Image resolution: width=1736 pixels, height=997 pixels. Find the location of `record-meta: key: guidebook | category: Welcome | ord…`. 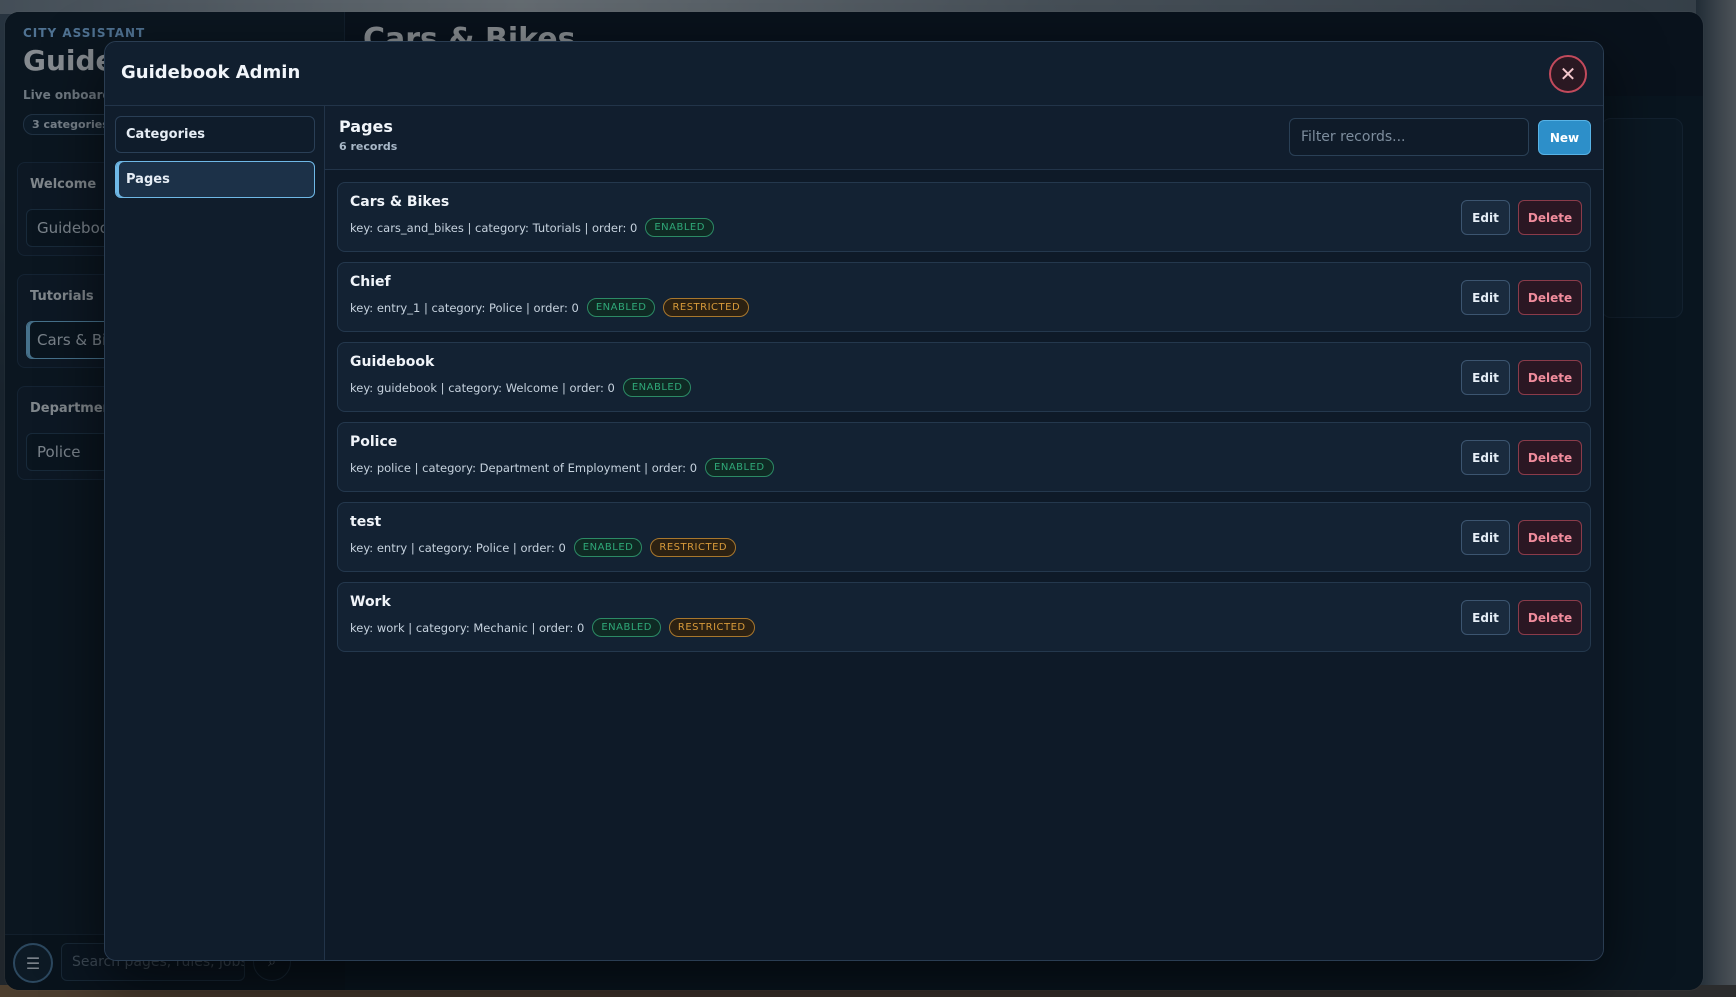

record-meta: key: guidebook | category: Welcome | ord… is located at coordinates (521, 387).